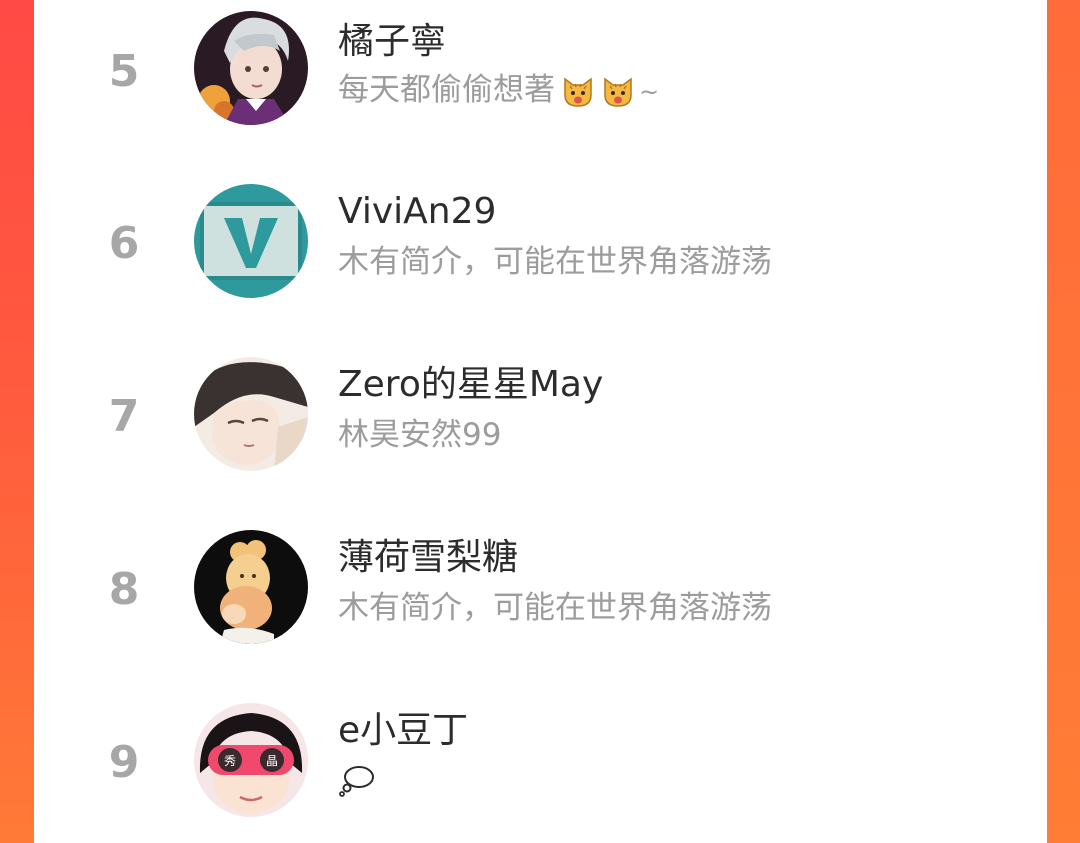  Describe the element at coordinates (417, 212) in the screenshot. I see `user-name: ViviAn29` at that location.